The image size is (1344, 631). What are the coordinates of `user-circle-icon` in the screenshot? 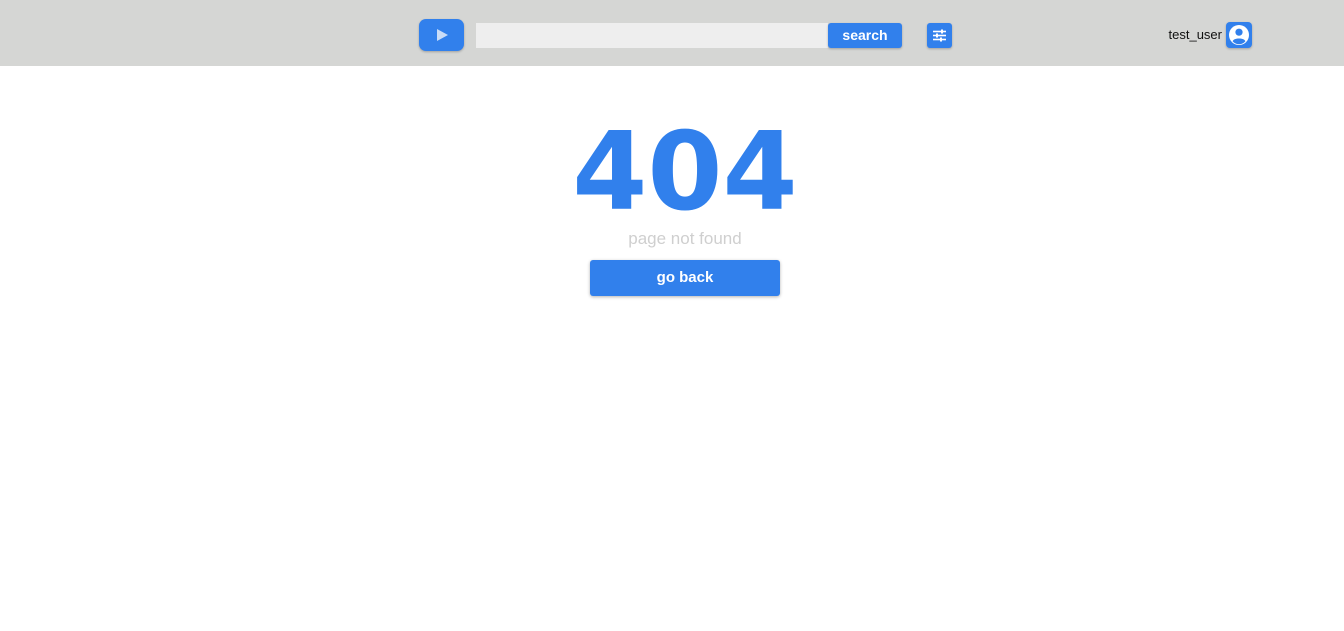 It's located at (1239, 35).